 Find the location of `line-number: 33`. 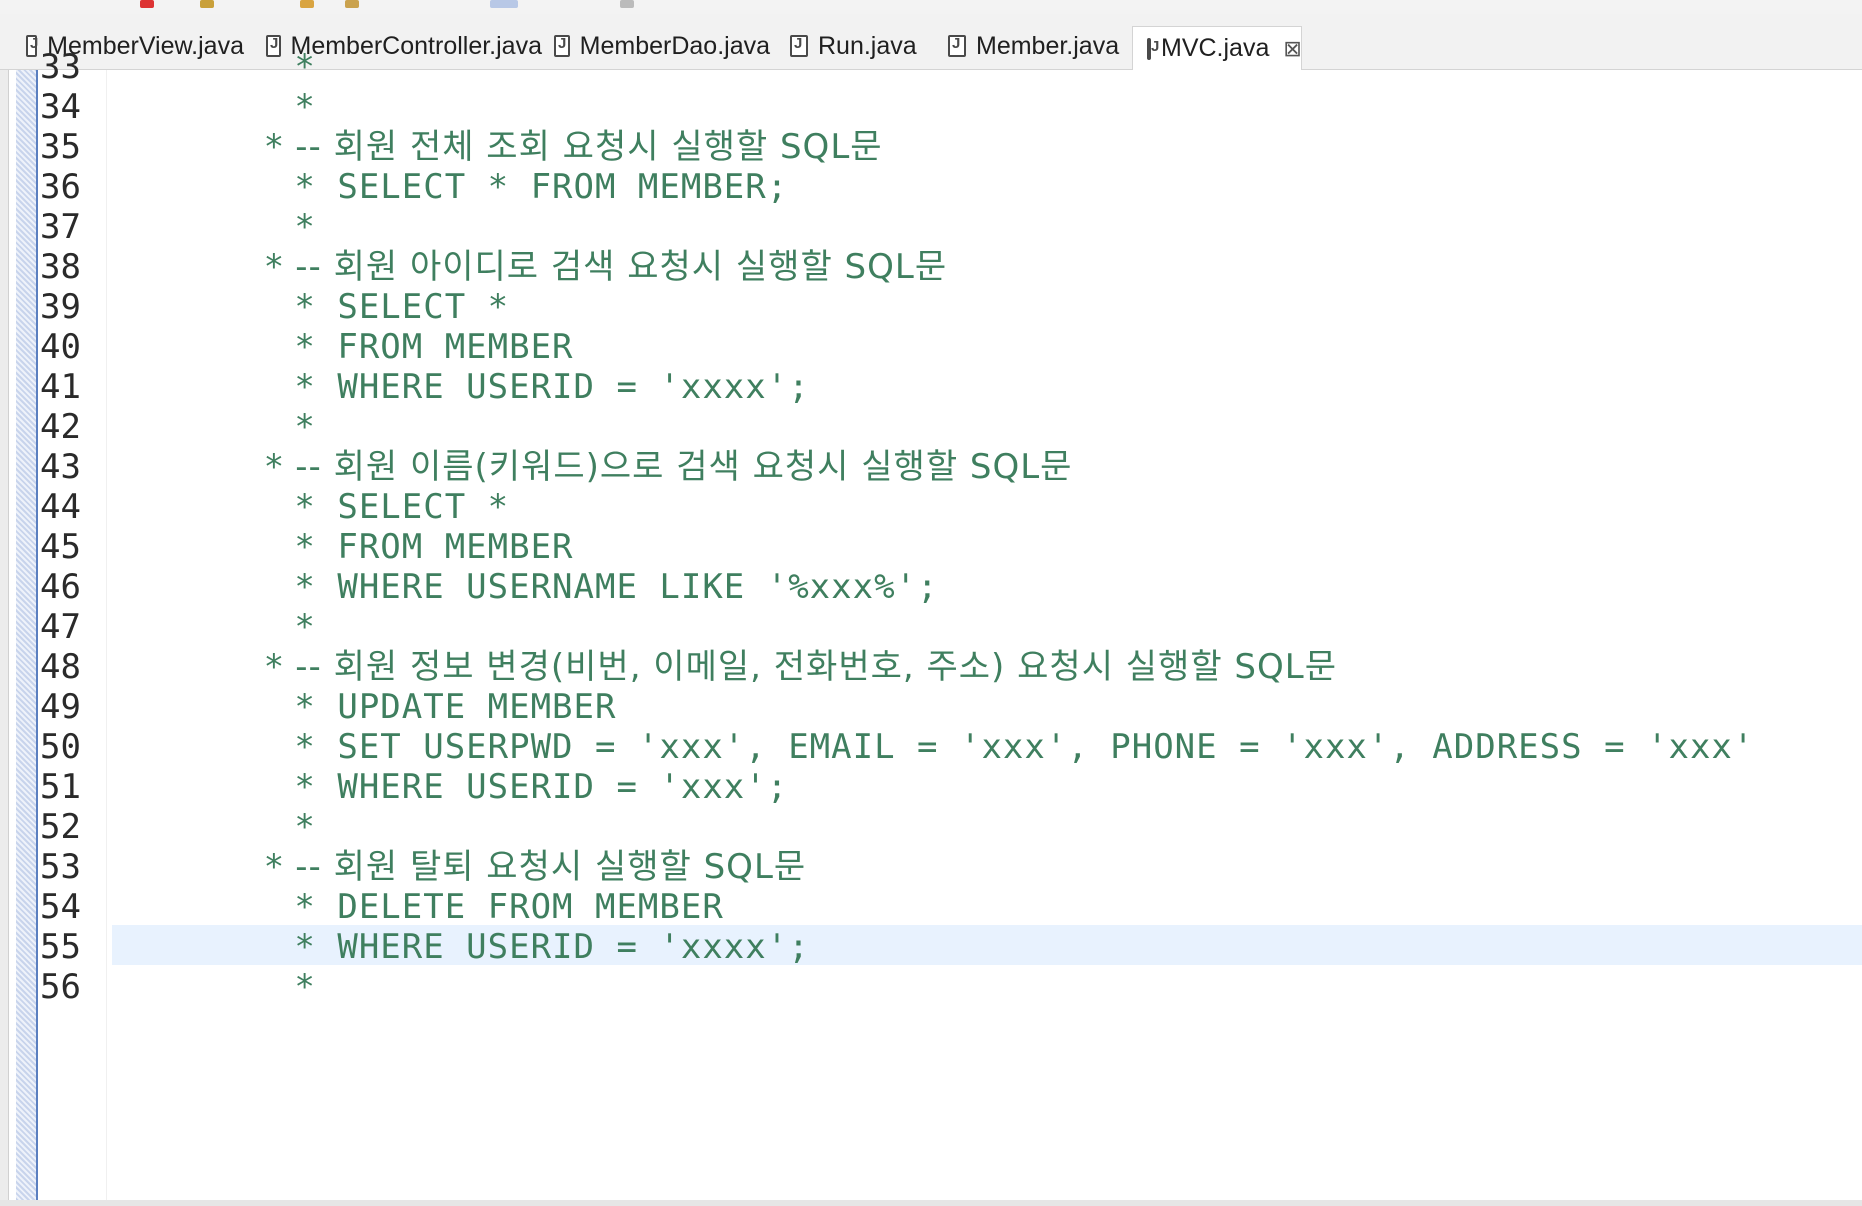

line-number: 33 is located at coordinates (60, 67).